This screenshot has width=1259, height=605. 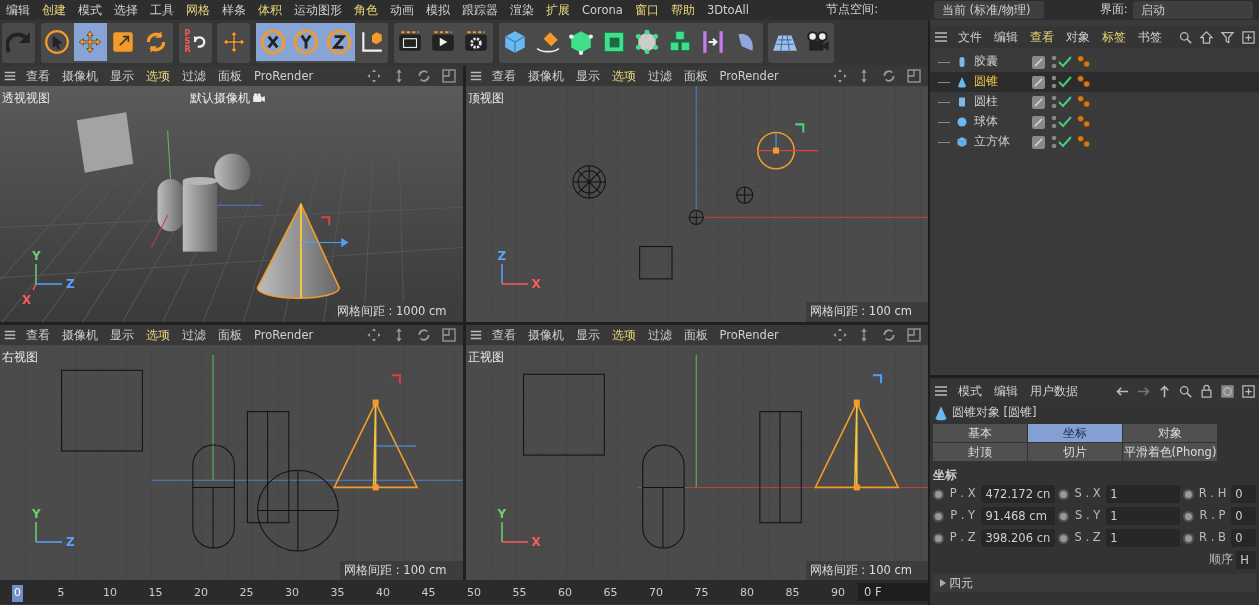 What do you see at coordinates (1094, 82) in the screenshot?
I see `object-row: 圆锥` at bounding box center [1094, 82].